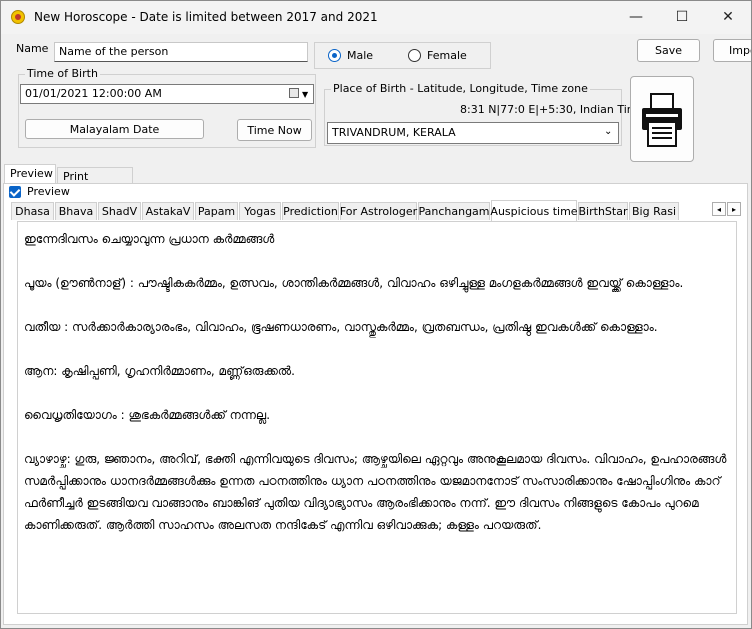 The height and width of the screenshot is (629, 752). I want to click on time-now-button: Time Now, so click(274, 130).